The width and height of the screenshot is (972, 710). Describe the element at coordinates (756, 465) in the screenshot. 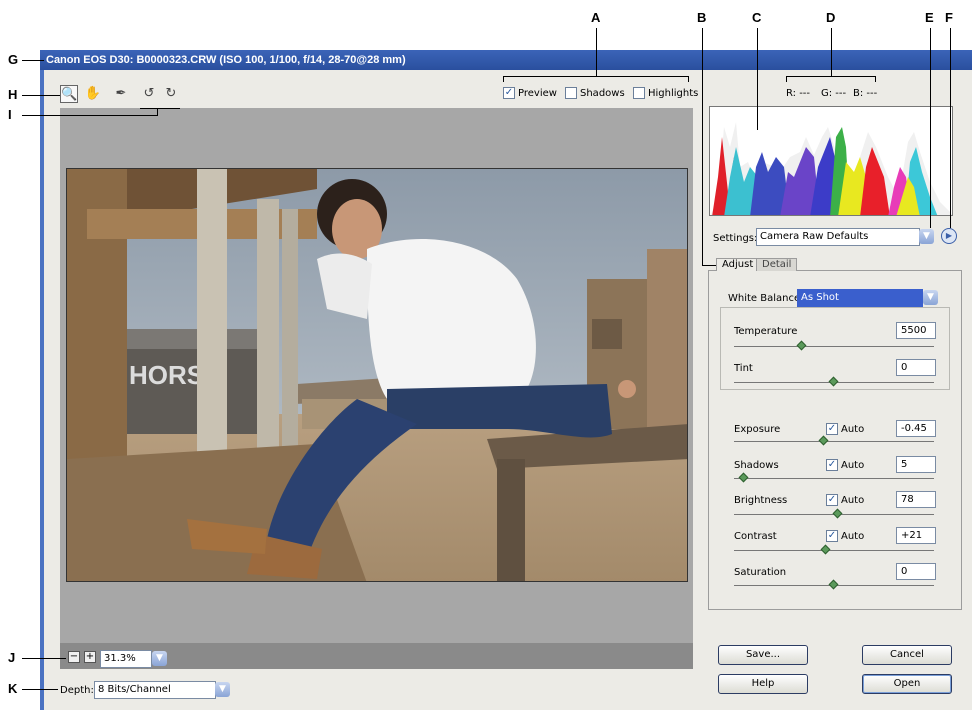

I see `shadows-label: Shadows` at that location.